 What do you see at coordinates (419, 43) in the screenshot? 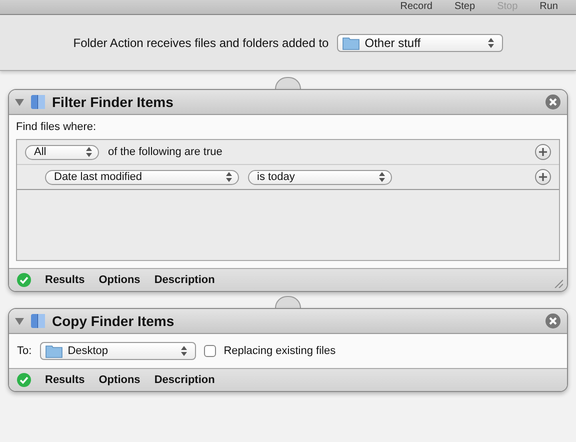
I see `folder-popup: Other stuff` at bounding box center [419, 43].